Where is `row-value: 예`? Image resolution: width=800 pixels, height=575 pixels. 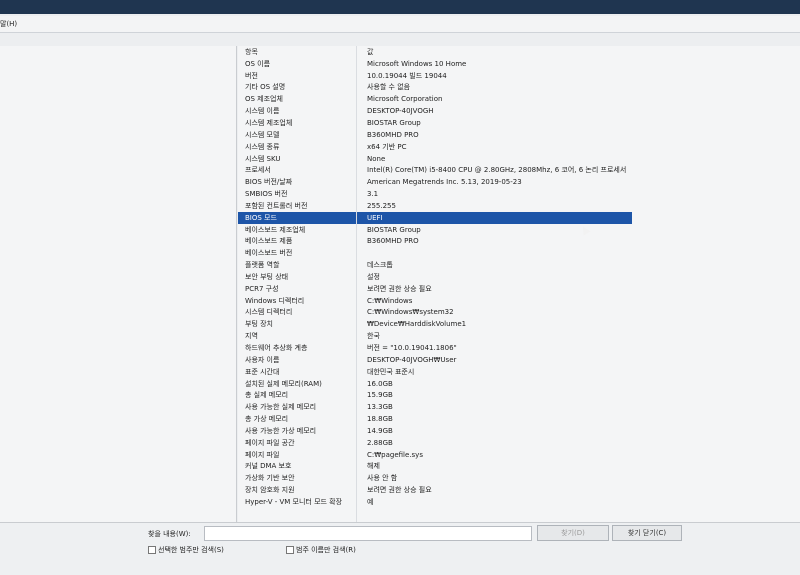
row-value: 예 is located at coordinates (370, 501).